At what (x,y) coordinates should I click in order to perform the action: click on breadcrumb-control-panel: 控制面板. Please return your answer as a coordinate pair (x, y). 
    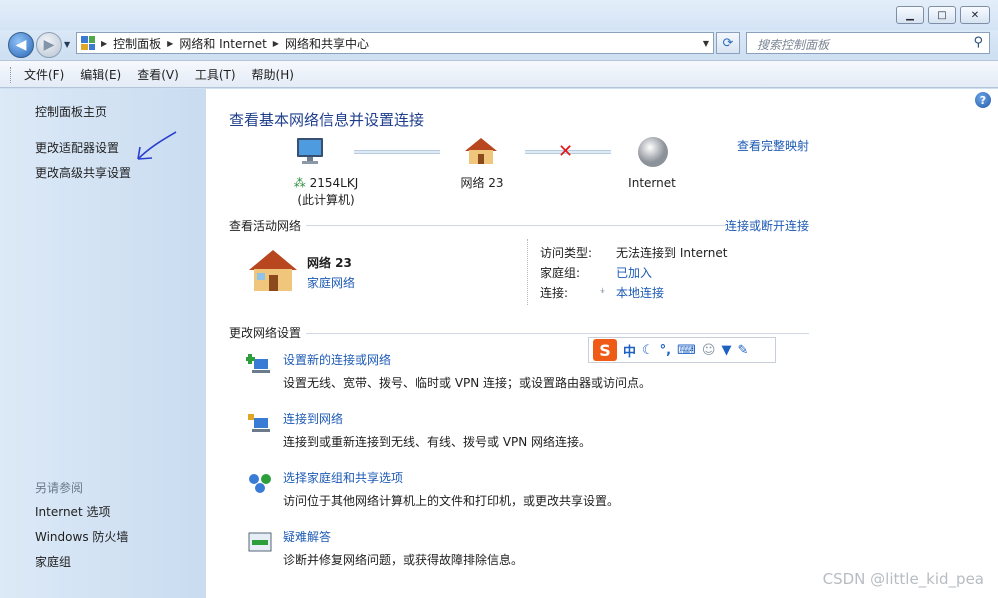
    Looking at the image, I should click on (137, 43).